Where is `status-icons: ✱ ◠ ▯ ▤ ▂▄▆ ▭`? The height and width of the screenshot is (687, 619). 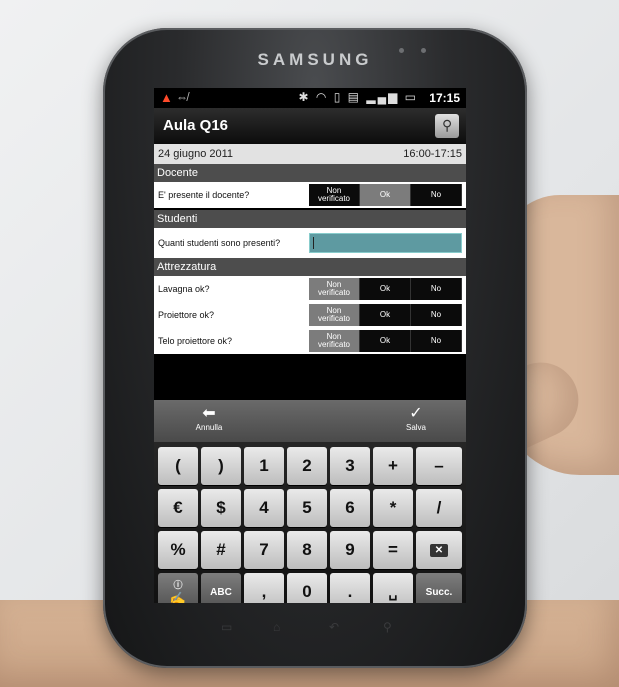 status-icons: ✱ ◠ ▯ ▤ ▂▄▆ ▭ is located at coordinates (358, 97).